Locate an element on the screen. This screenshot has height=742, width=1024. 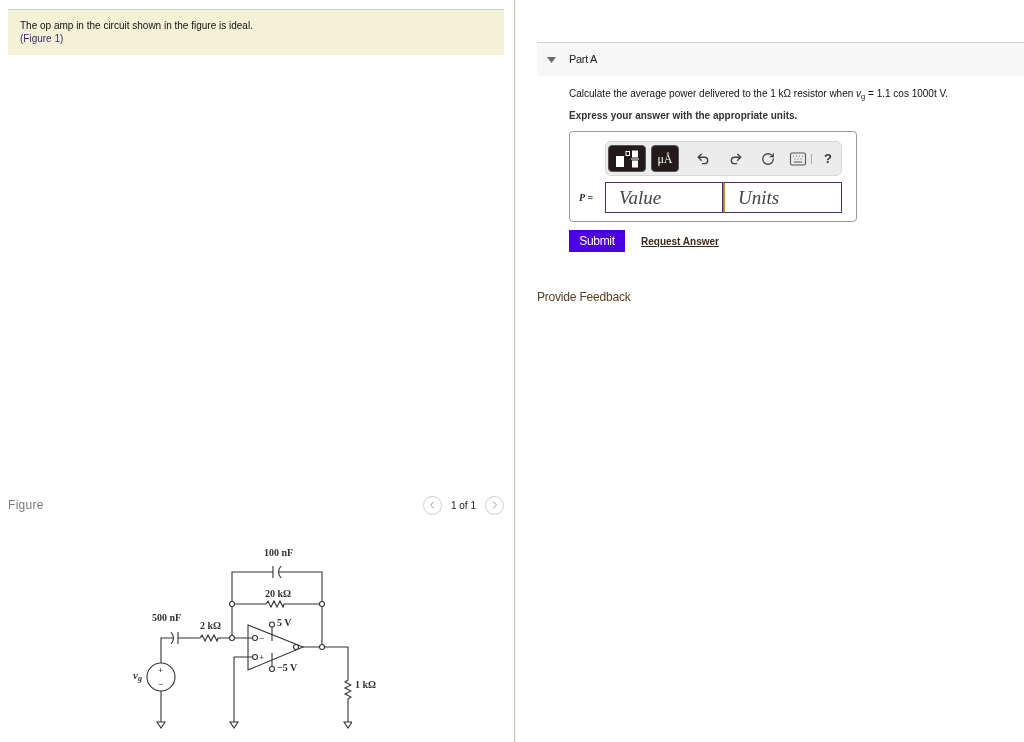
reset-button is located at coordinates (768, 158).